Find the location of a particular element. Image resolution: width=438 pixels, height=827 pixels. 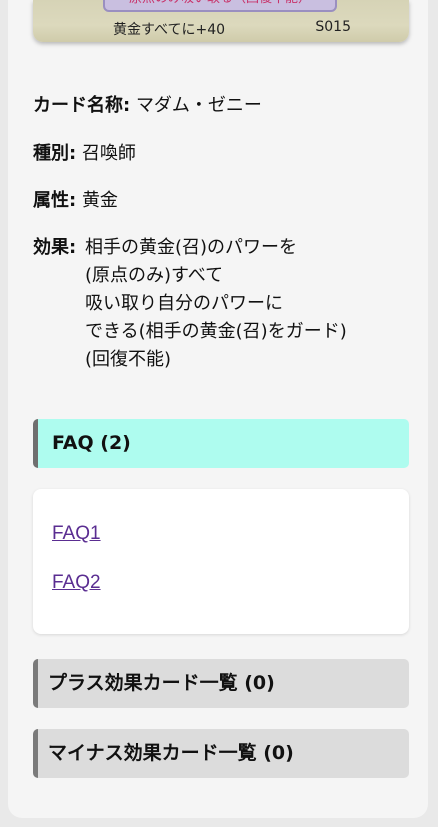

effect-line: 吸い取り自分のパワーに is located at coordinates (184, 303).